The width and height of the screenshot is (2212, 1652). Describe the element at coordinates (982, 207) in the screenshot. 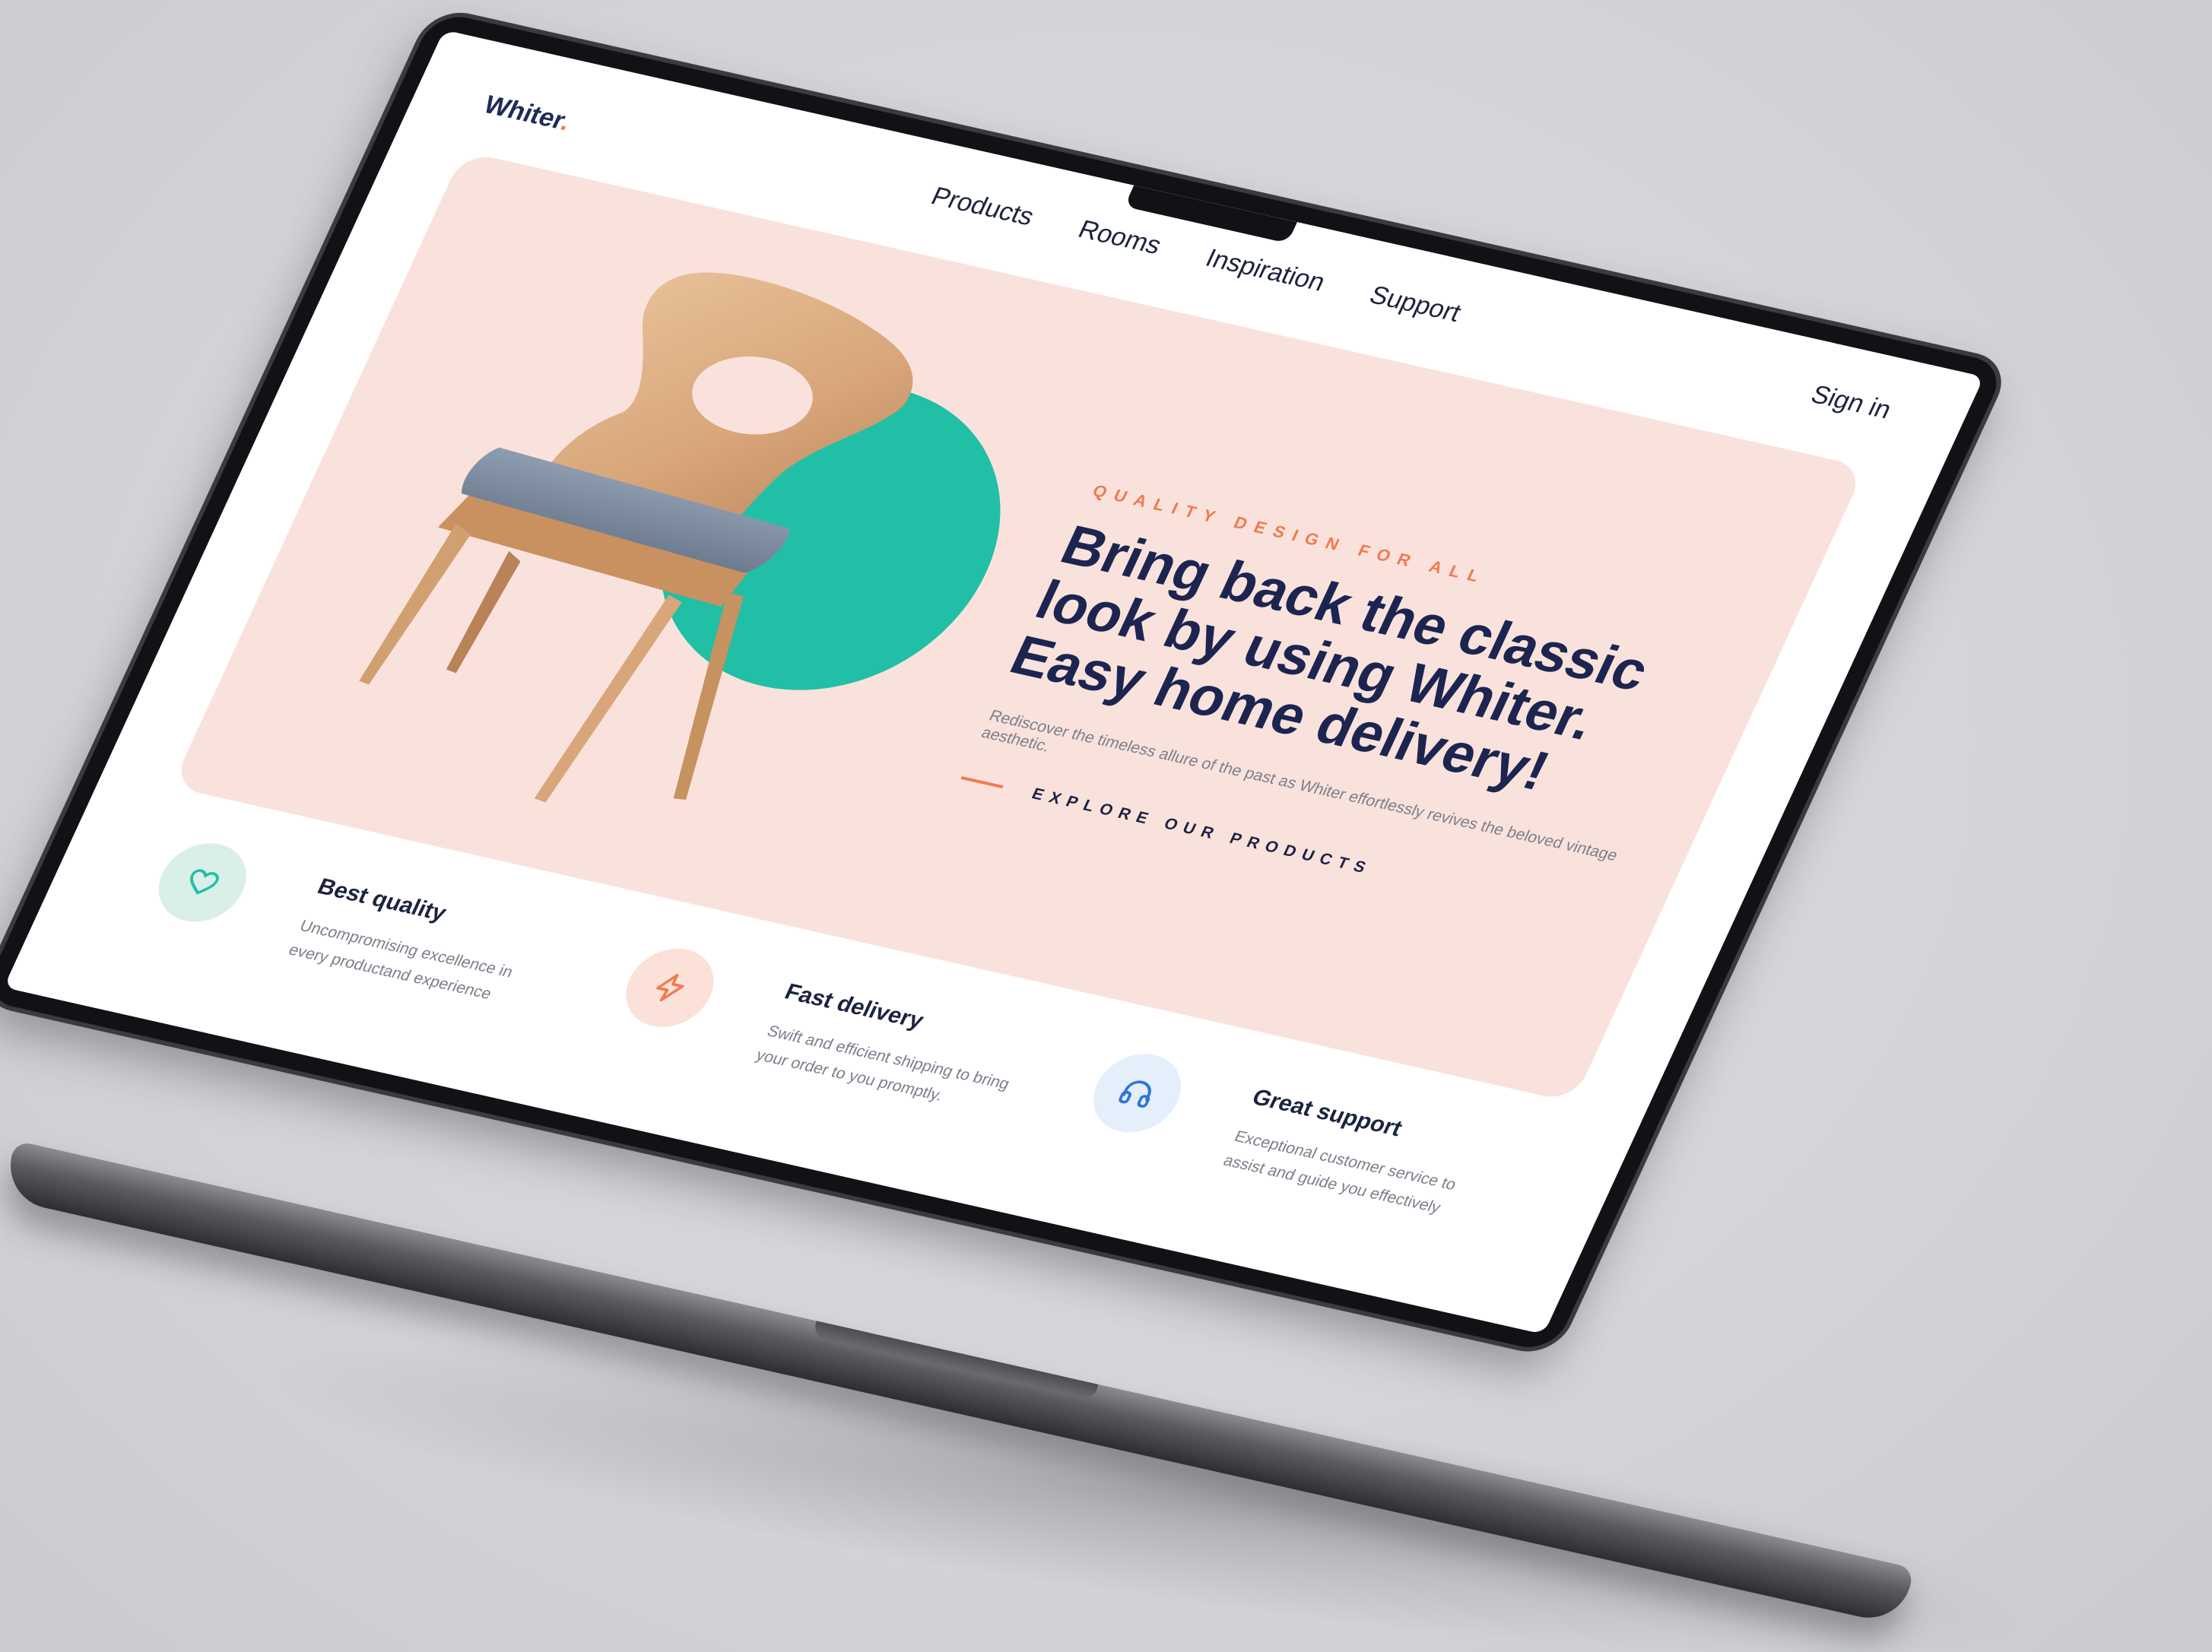

I see `nav-item-products: Products` at that location.